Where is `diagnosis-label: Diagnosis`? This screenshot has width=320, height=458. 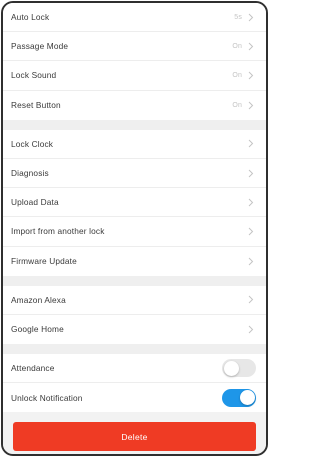 diagnosis-label: Diagnosis is located at coordinates (30, 173).